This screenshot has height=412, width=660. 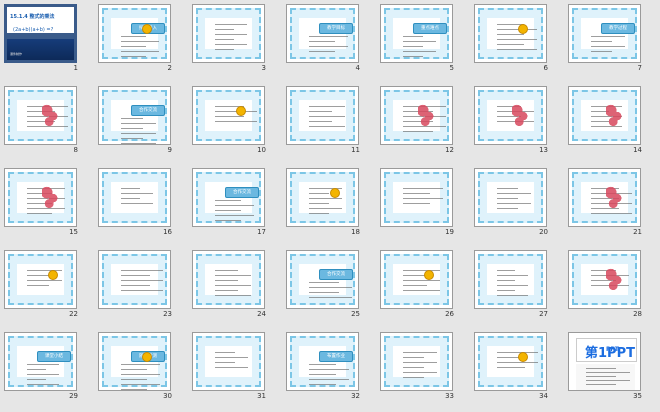 I want to click on slide-thumbnail-22: 22, so click(x=49, y=289).